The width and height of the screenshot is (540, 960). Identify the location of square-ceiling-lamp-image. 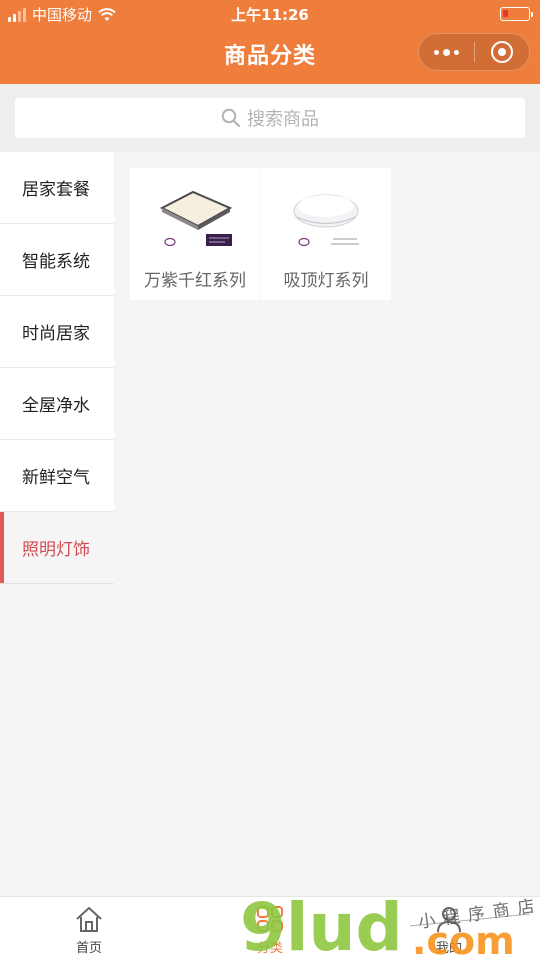
(196, 218).